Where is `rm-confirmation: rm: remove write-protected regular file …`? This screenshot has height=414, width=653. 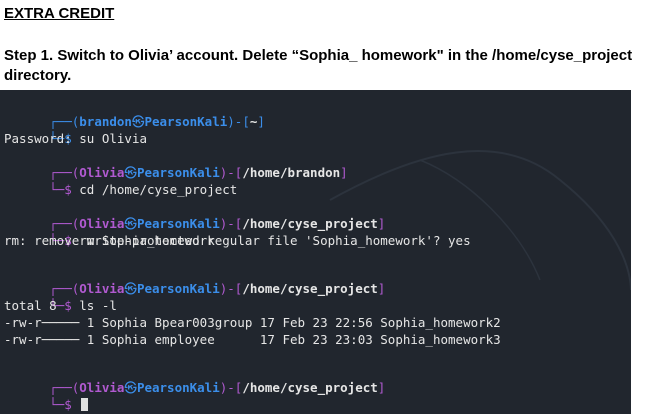
rm-confirmation: rm: remove write-protected regular file … is located at coordinates (237, 240).